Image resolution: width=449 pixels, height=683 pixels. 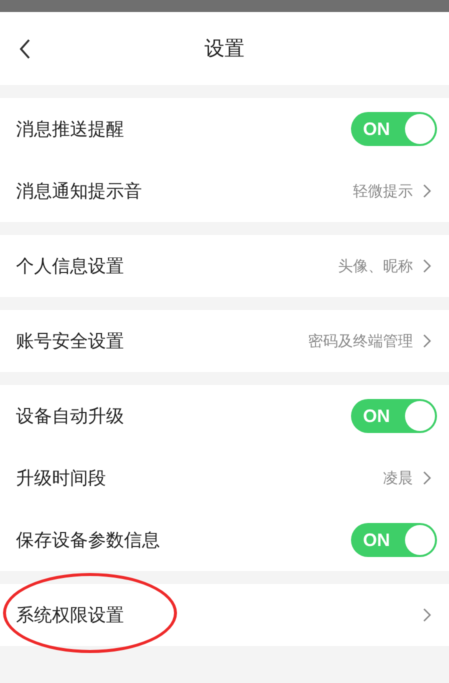 I want to click on row-label: 个人信息设置, so click(x=70, y=266).